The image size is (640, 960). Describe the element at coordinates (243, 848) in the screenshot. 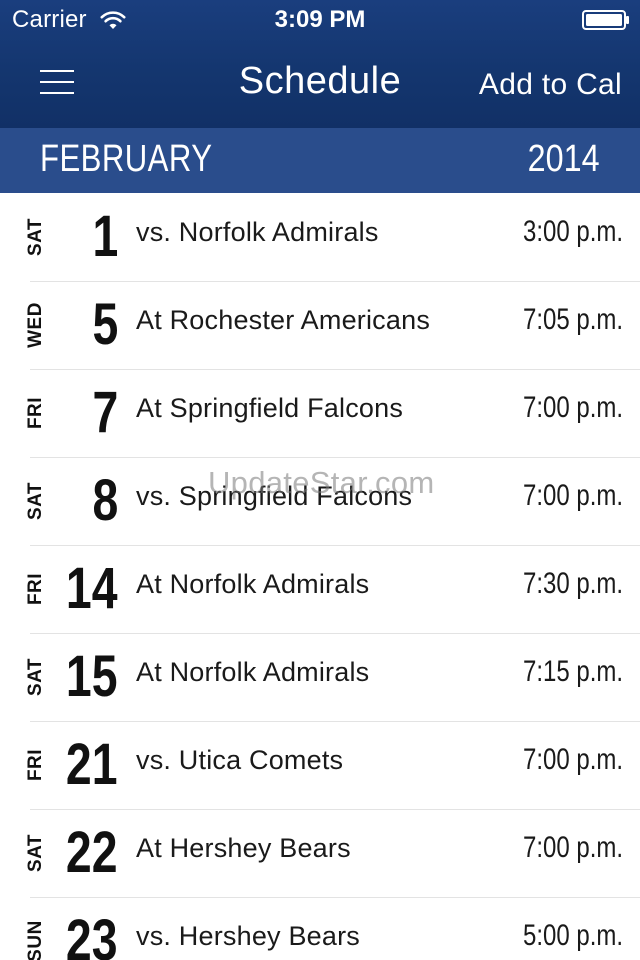

I see `opponent-label: At Hershey Bears` at that location.